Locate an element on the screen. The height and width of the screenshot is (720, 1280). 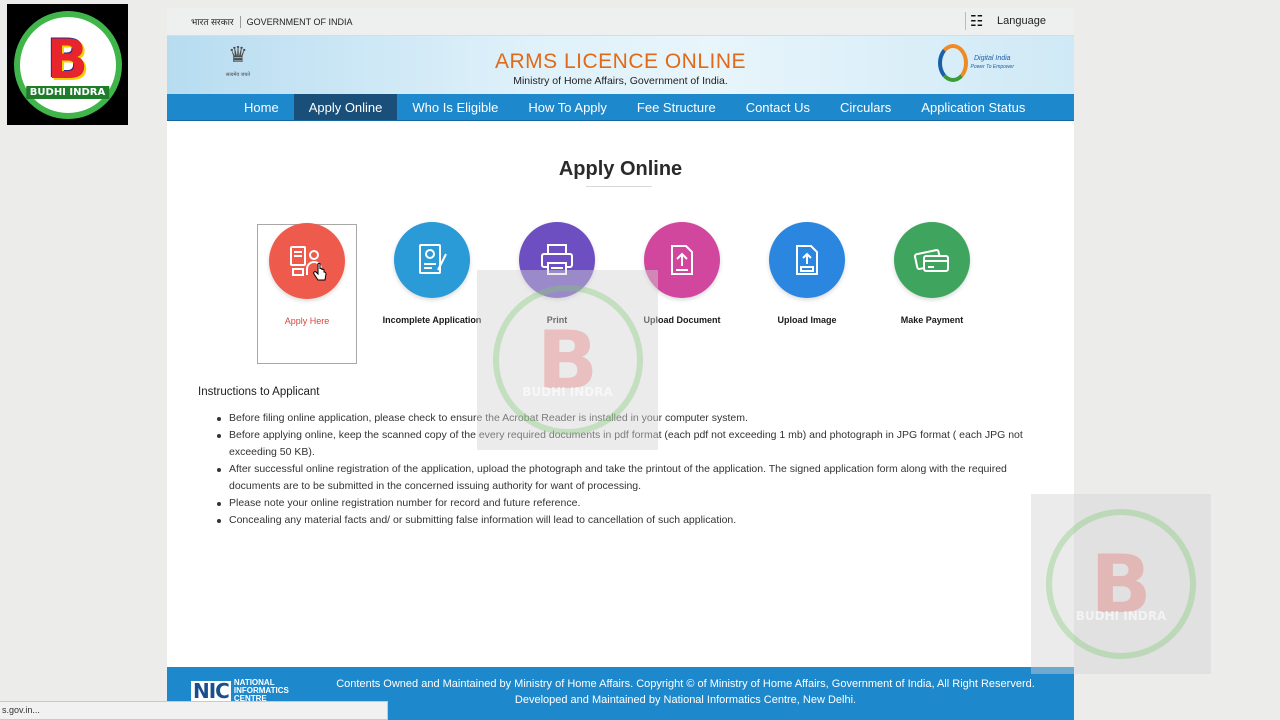
nic-logo: NIC NATIONAL INFORMATICS CENTRE is located at coordinates (240, 691).